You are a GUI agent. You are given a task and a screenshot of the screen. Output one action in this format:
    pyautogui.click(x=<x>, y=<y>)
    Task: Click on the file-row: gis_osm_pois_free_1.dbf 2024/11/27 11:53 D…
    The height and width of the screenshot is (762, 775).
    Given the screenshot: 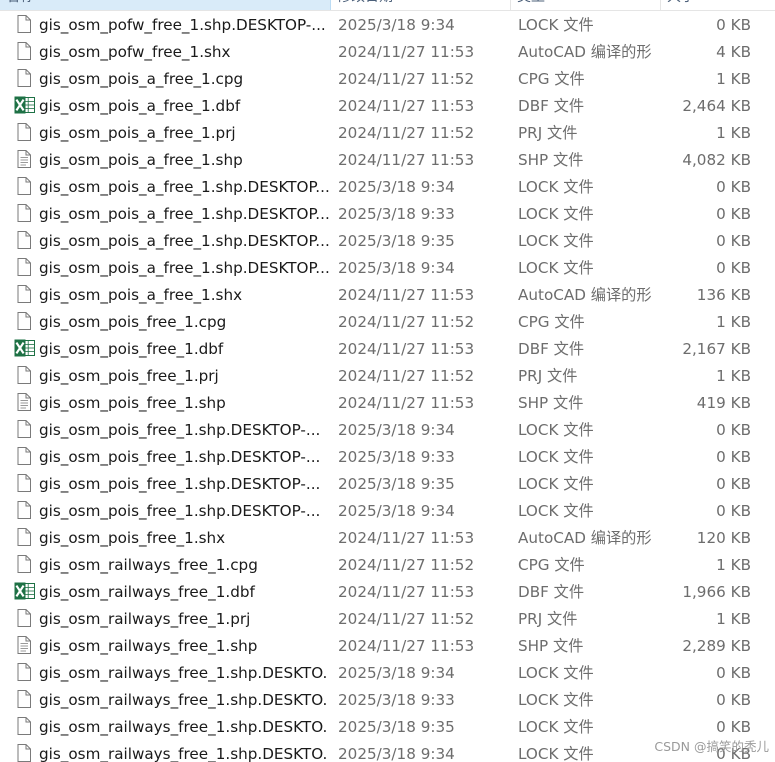 What is the action you would take?
    pyautogui.click(x=387, y=349)
    